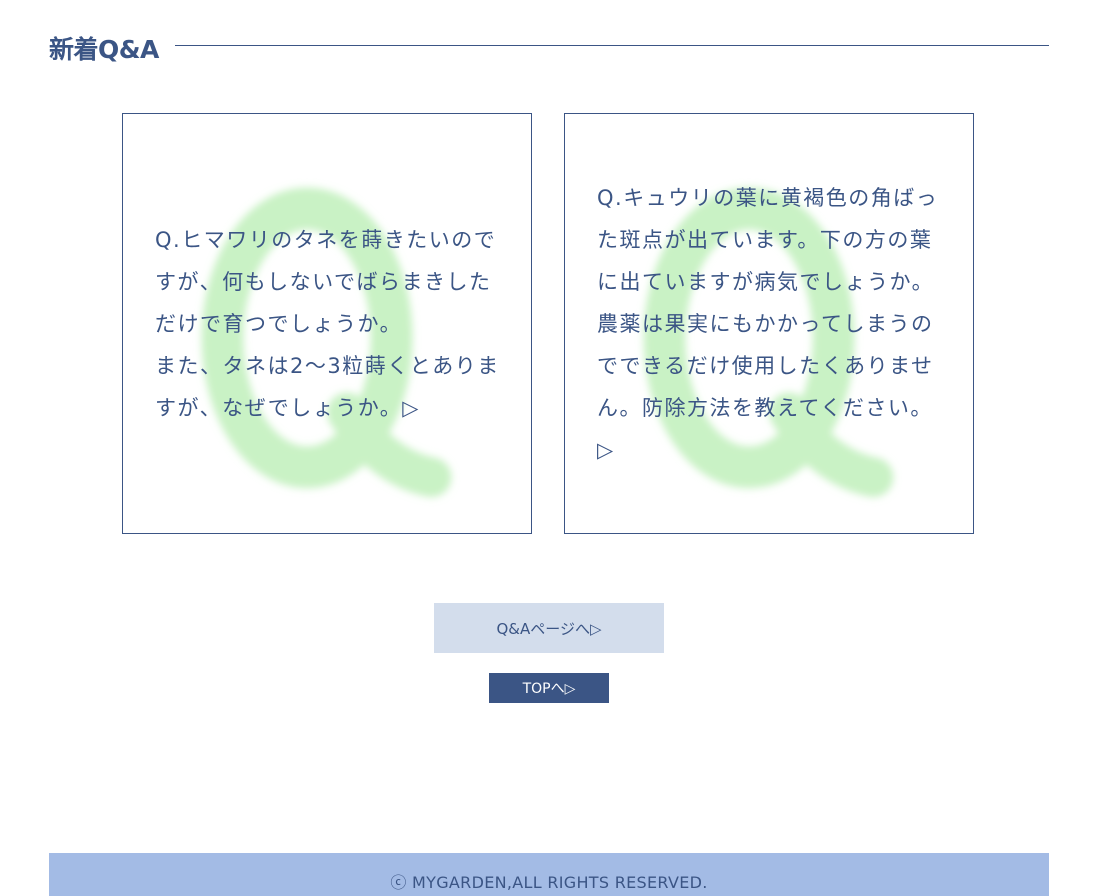 This screenshot has width=1119, height=896. I want to click on qa-page-button: Q&Aページへ▷, so click(549, 628).